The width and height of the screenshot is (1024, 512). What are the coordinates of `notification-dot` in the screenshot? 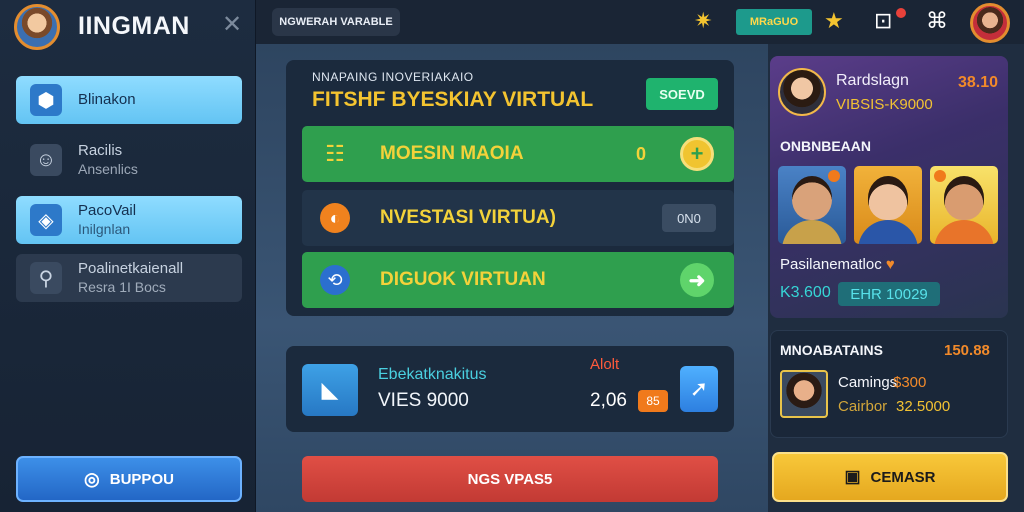 It's located at (901, 13).